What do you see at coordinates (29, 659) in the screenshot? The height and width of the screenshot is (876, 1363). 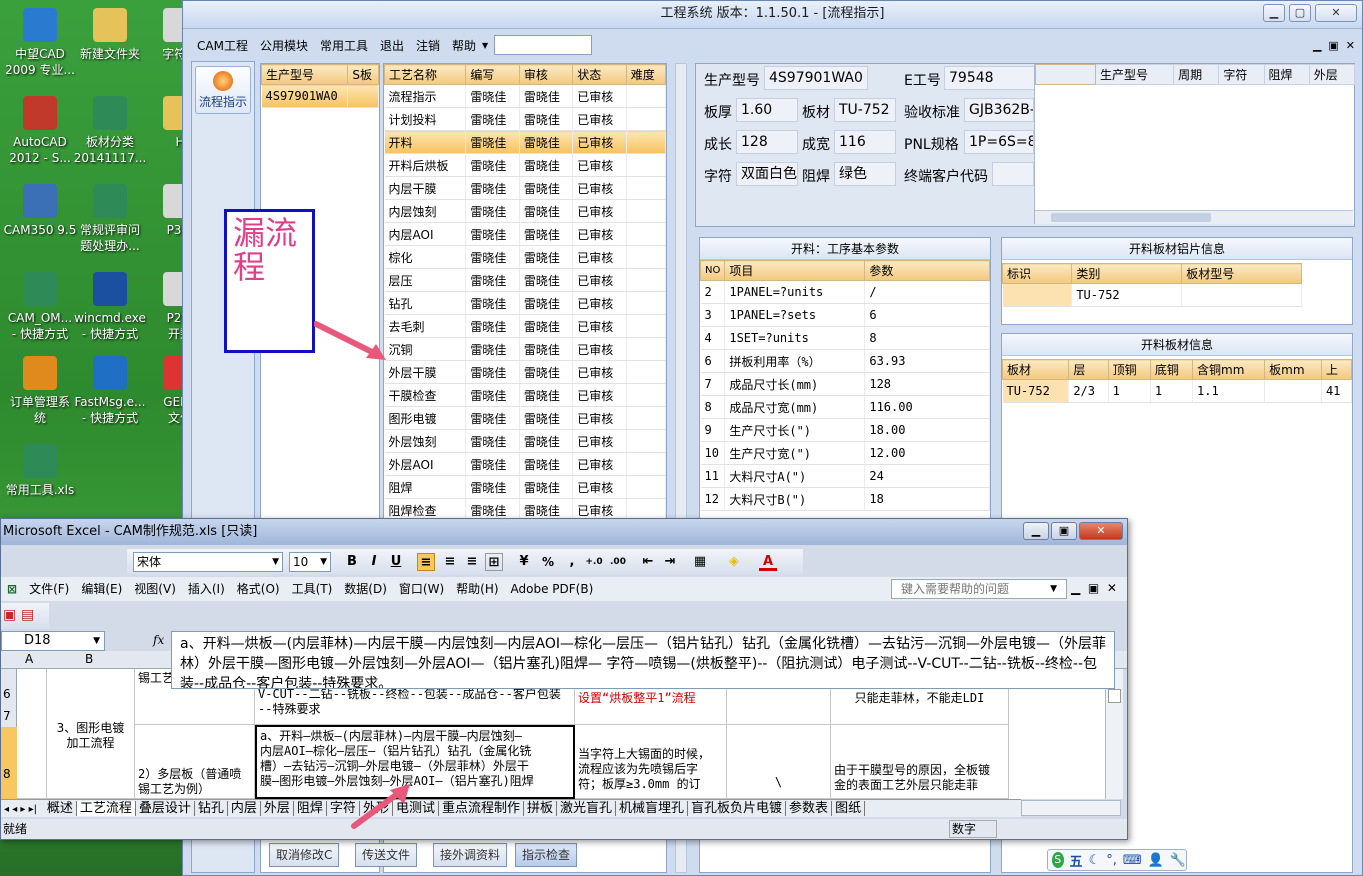 I see `col-a-header: A` at bounding box center [29, 659].